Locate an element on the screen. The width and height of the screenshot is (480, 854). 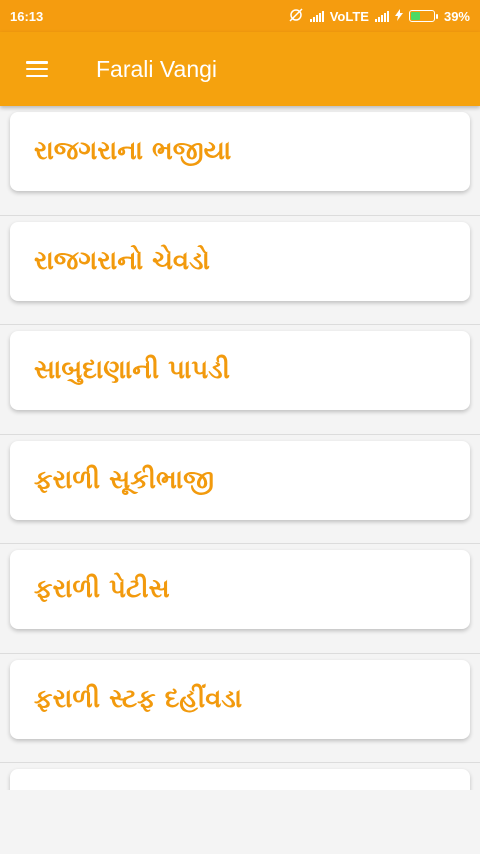
recipe-card: રાજગરાના ભજીયા is located at coordinates (240, 151).